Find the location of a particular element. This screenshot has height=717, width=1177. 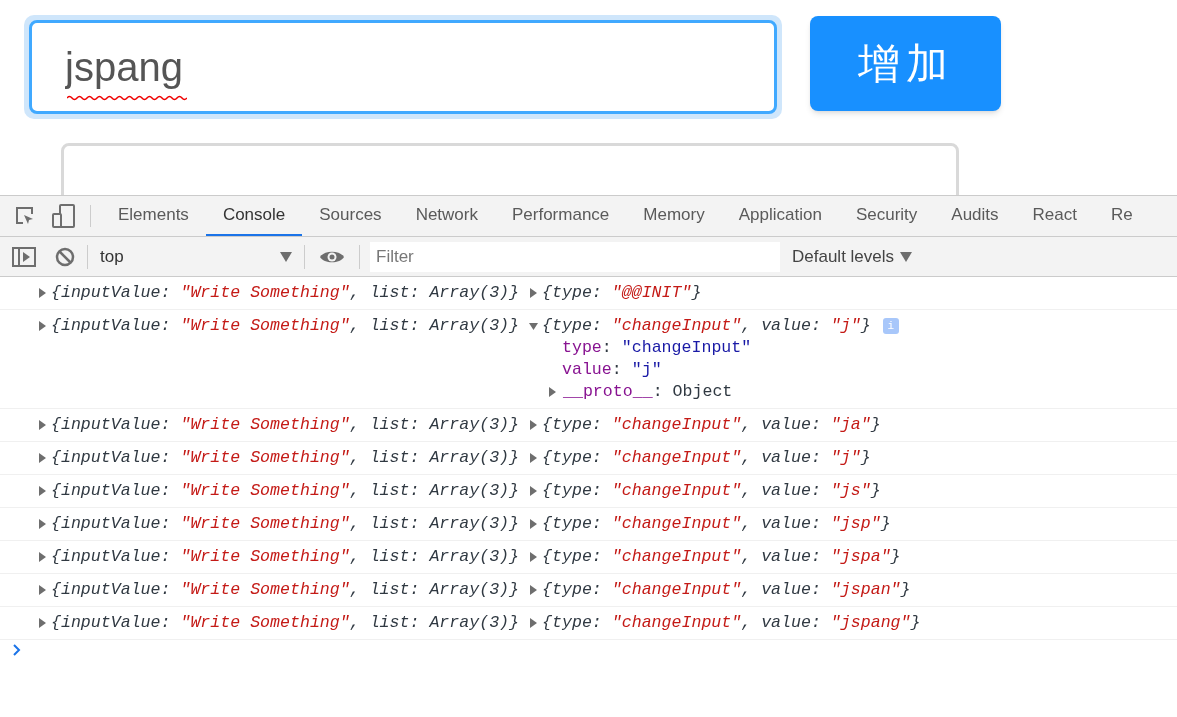

expanded-triangle-icon is located at coordinates (534, 326).